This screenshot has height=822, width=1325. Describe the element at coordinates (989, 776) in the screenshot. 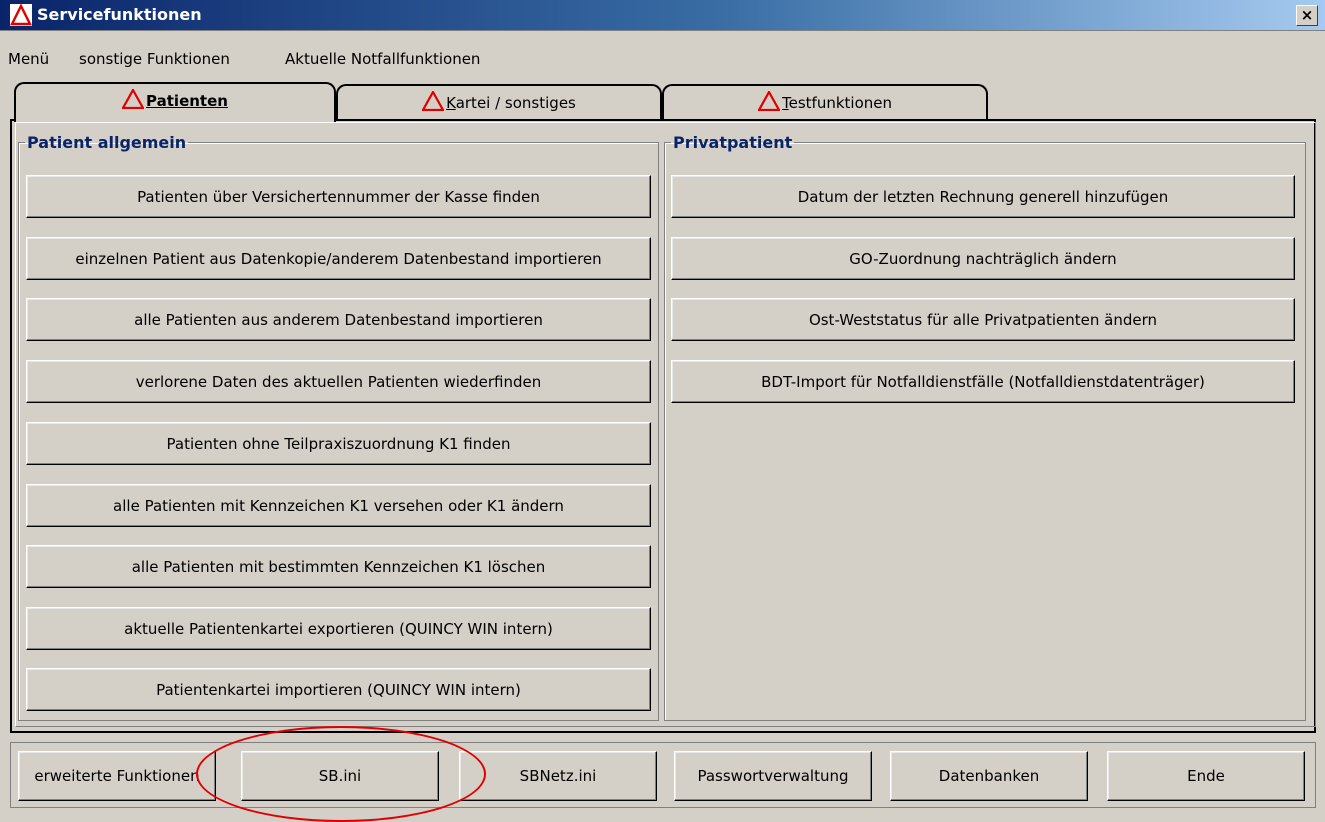

I see `datenbanken-button: Datenbanken` at that location.